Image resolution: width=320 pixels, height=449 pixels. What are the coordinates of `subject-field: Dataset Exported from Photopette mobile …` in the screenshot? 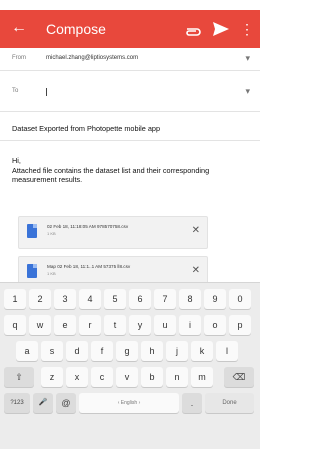 It's located at (86, 128).